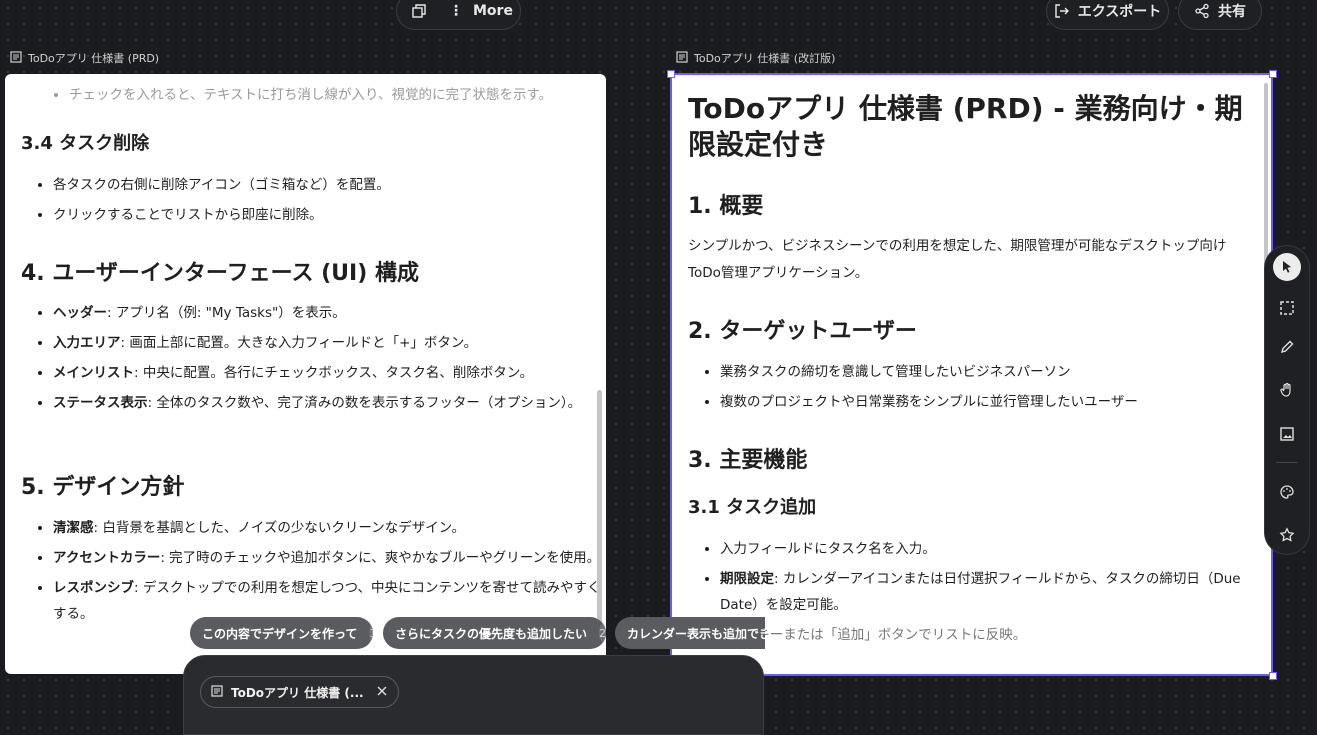  I want to click on list-item: 各タスクの右側に削除アイコン（ゴミ箱など）を配置。, so click(329, 185).